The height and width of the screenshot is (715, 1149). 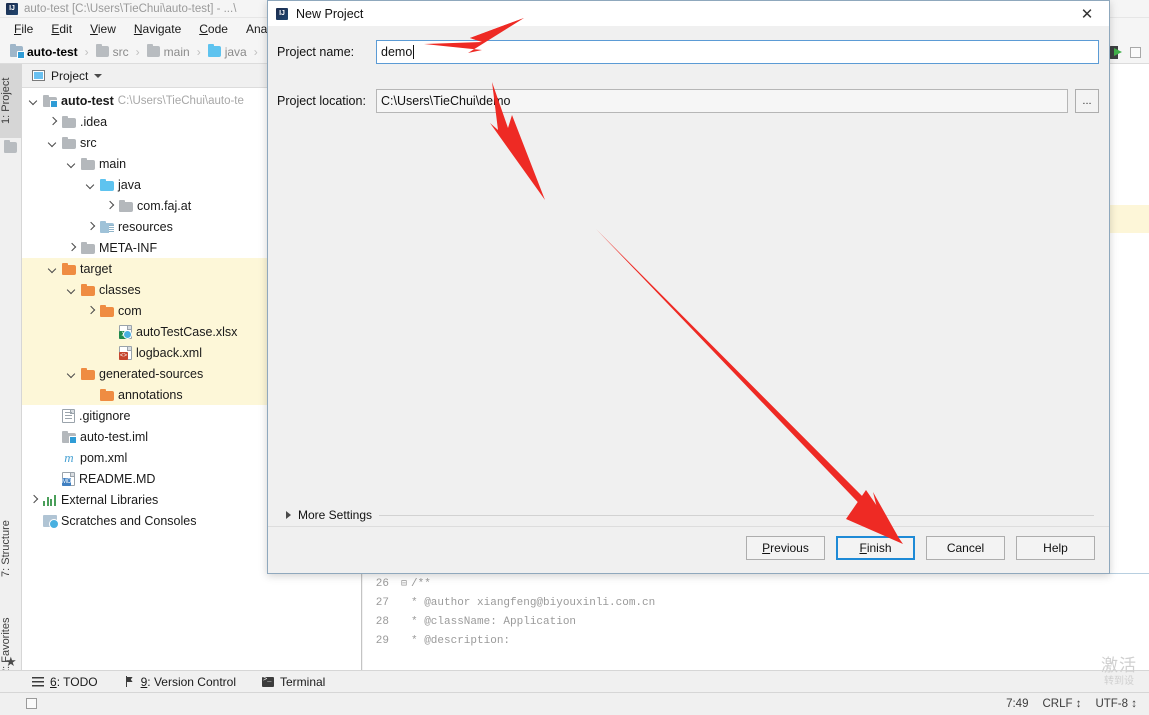 I want to click on line-separator: CRLF ↕, so click(x=1061, y=704).